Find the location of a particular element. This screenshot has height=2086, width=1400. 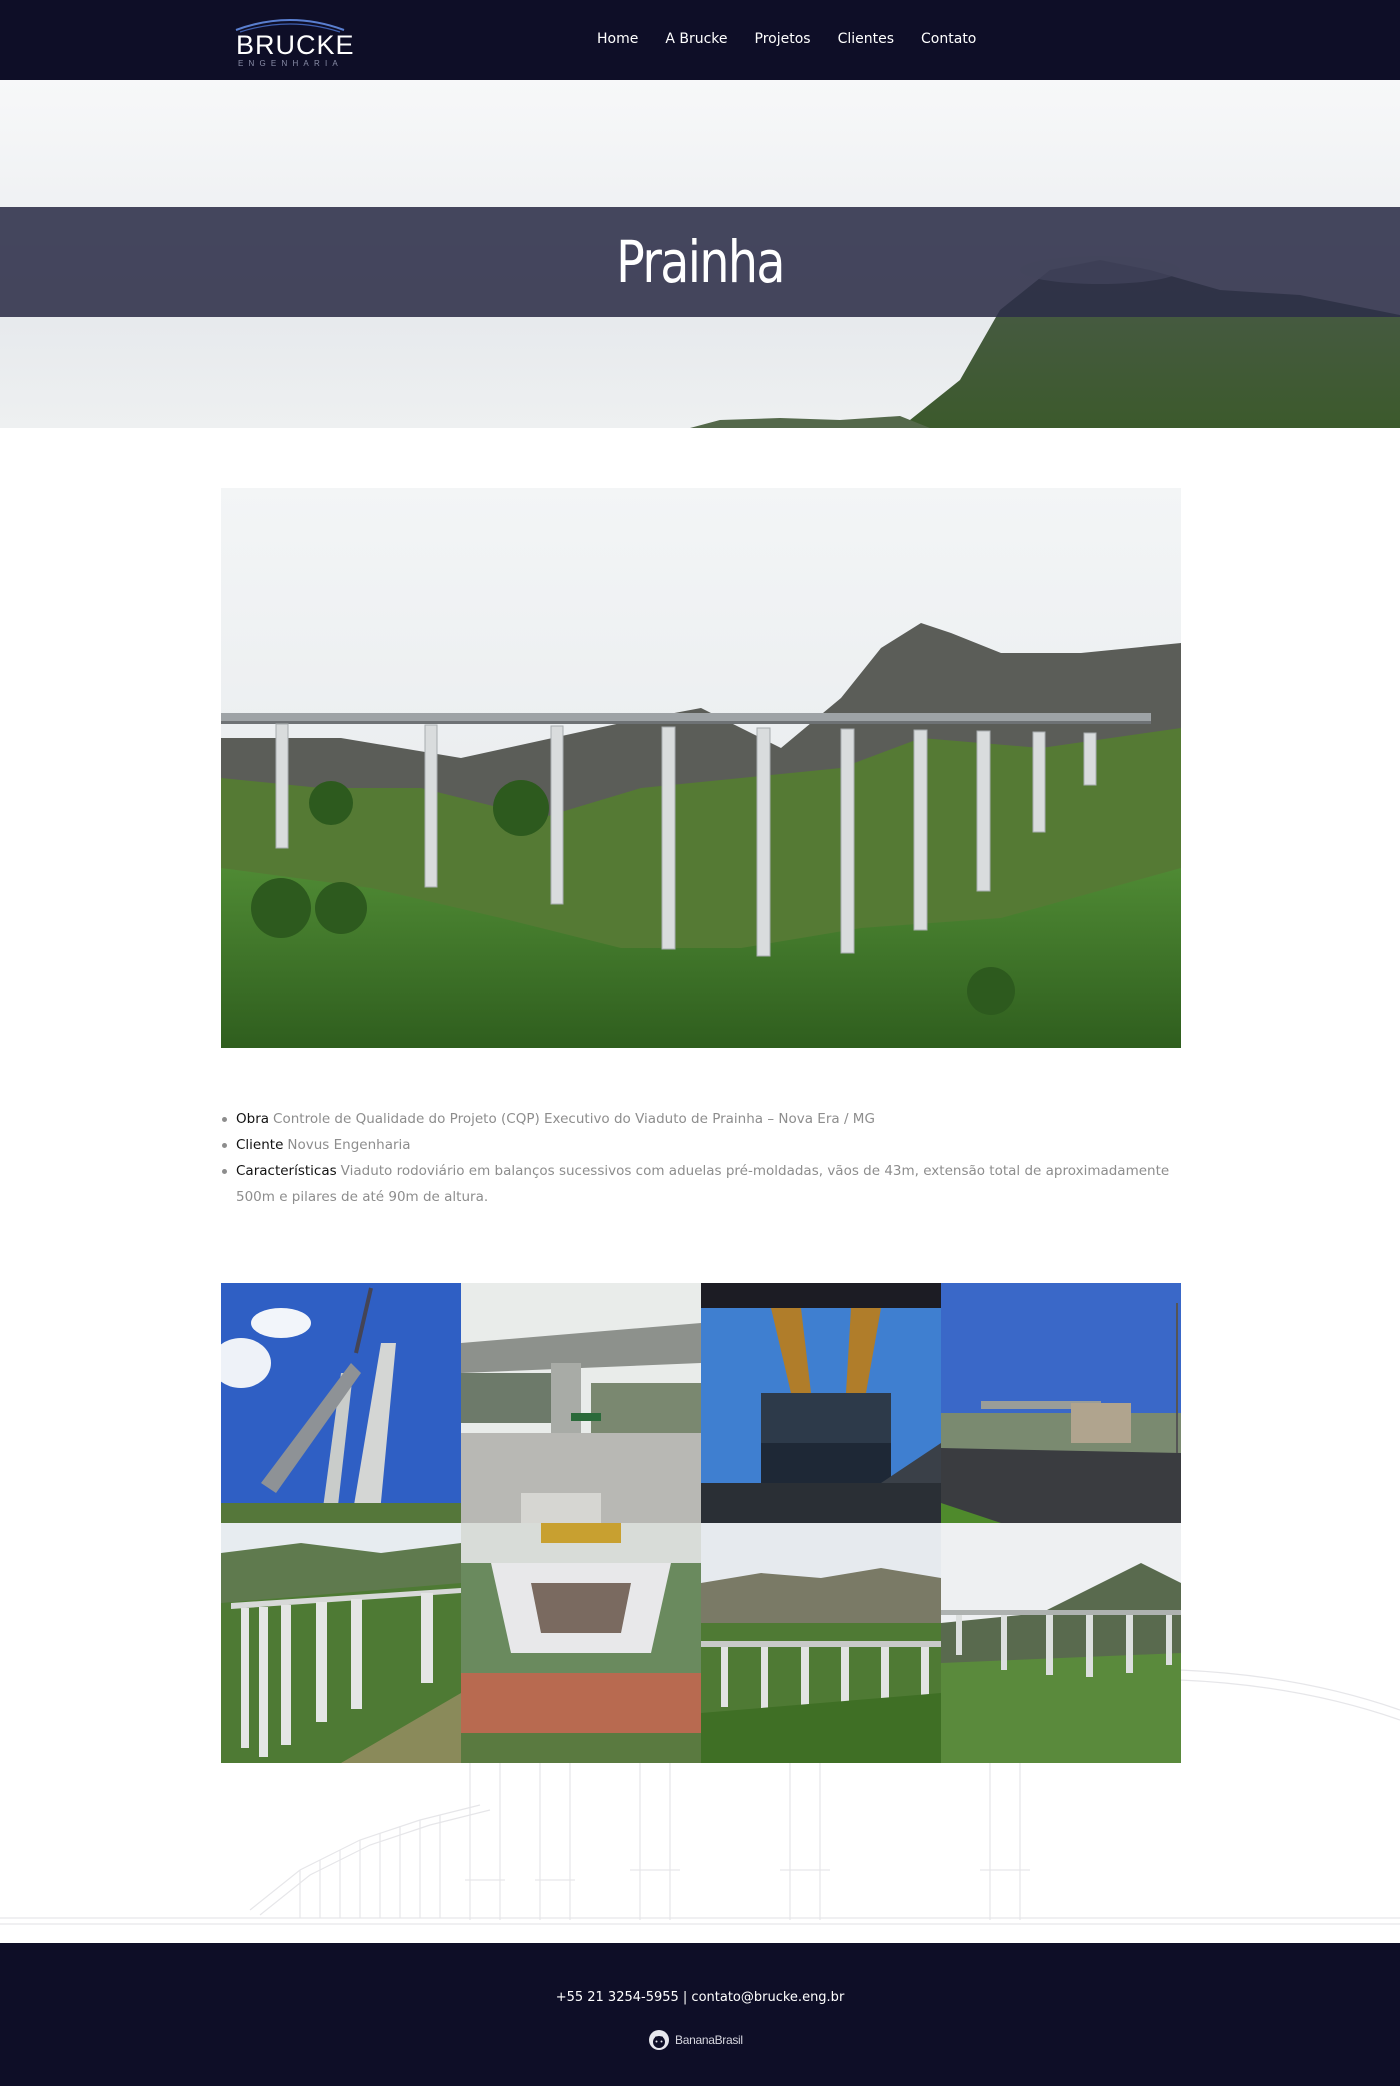

page-title: Prainha is located at coordinates (700, 262).